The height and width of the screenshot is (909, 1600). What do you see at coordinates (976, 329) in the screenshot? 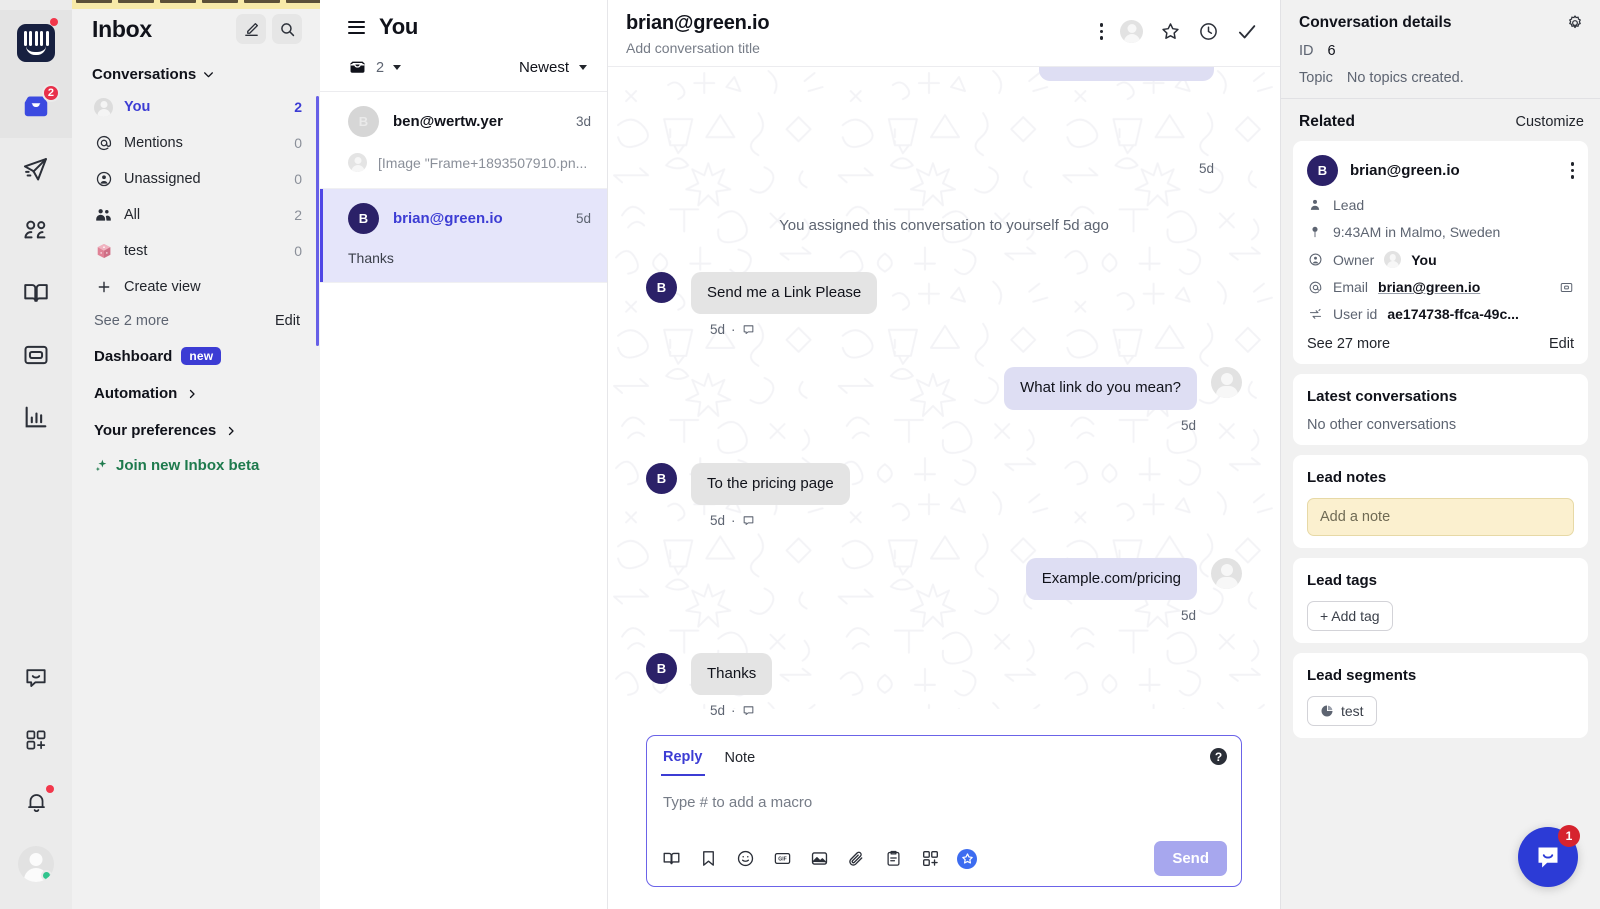
I see `message-meta: 5d ·` at bounding box center [976, 329].